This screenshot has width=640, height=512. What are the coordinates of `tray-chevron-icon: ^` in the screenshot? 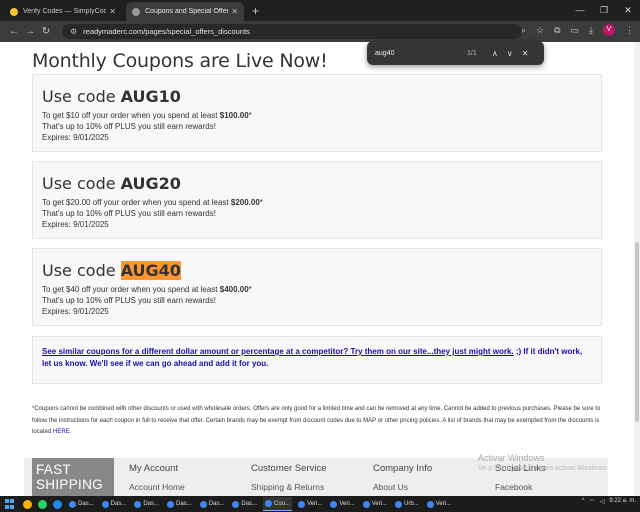 It's located at (583, 501).